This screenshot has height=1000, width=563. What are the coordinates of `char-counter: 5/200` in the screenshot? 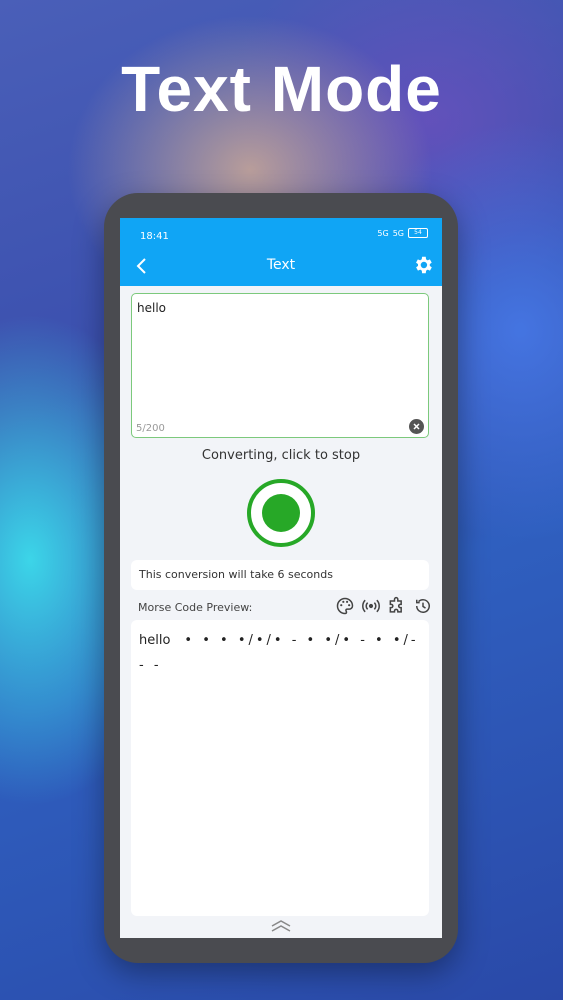 It's located at (150, 428).